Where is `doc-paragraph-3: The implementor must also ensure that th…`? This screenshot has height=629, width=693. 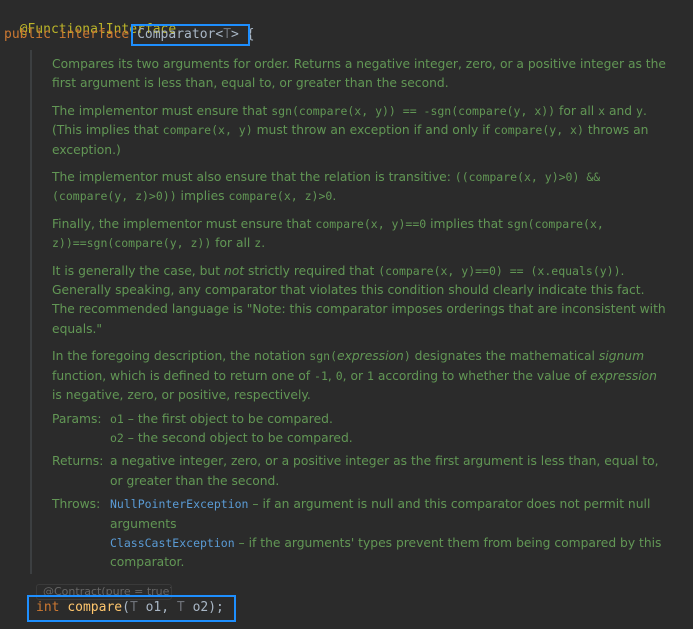 doc-paragraph-3: The implementor must also ensure that th… is located at coordinates (326, 187).